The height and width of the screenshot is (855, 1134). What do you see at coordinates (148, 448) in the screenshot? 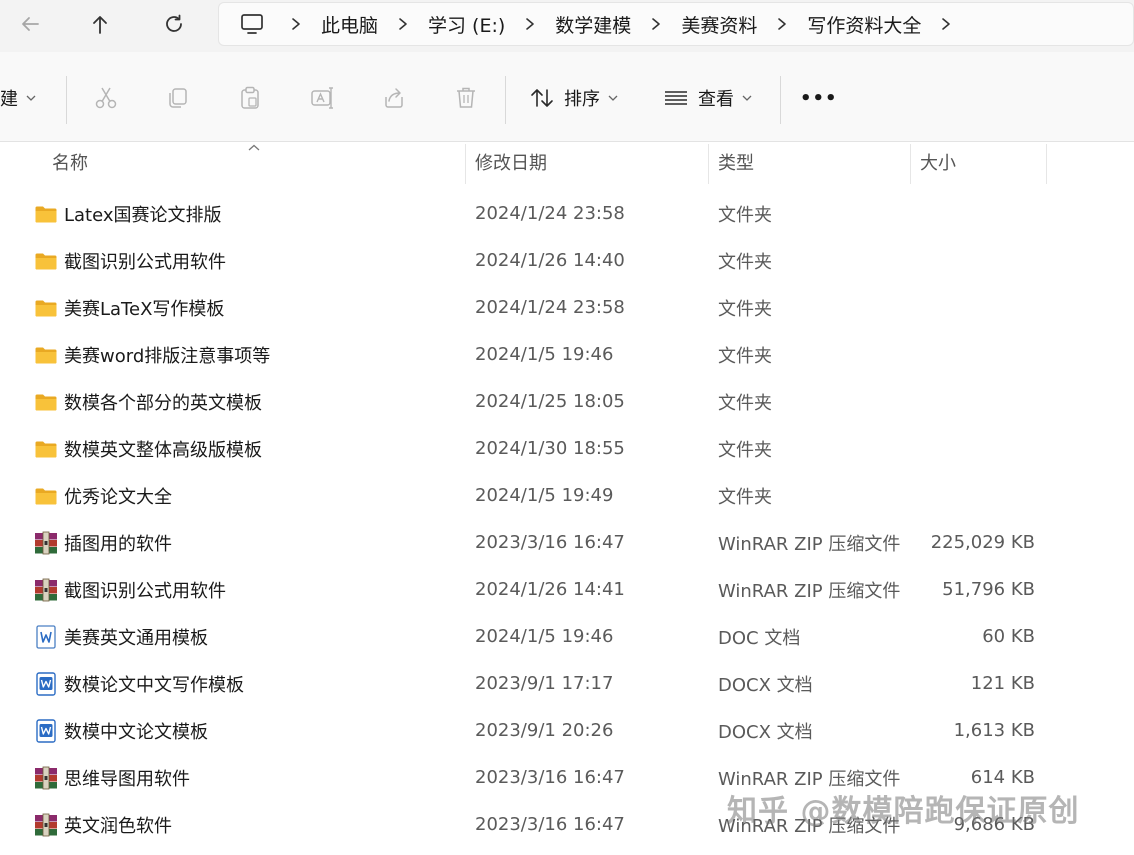
I see `file-name-cell: 数模英文整体高级版模板` at bounding box center [148, 448].